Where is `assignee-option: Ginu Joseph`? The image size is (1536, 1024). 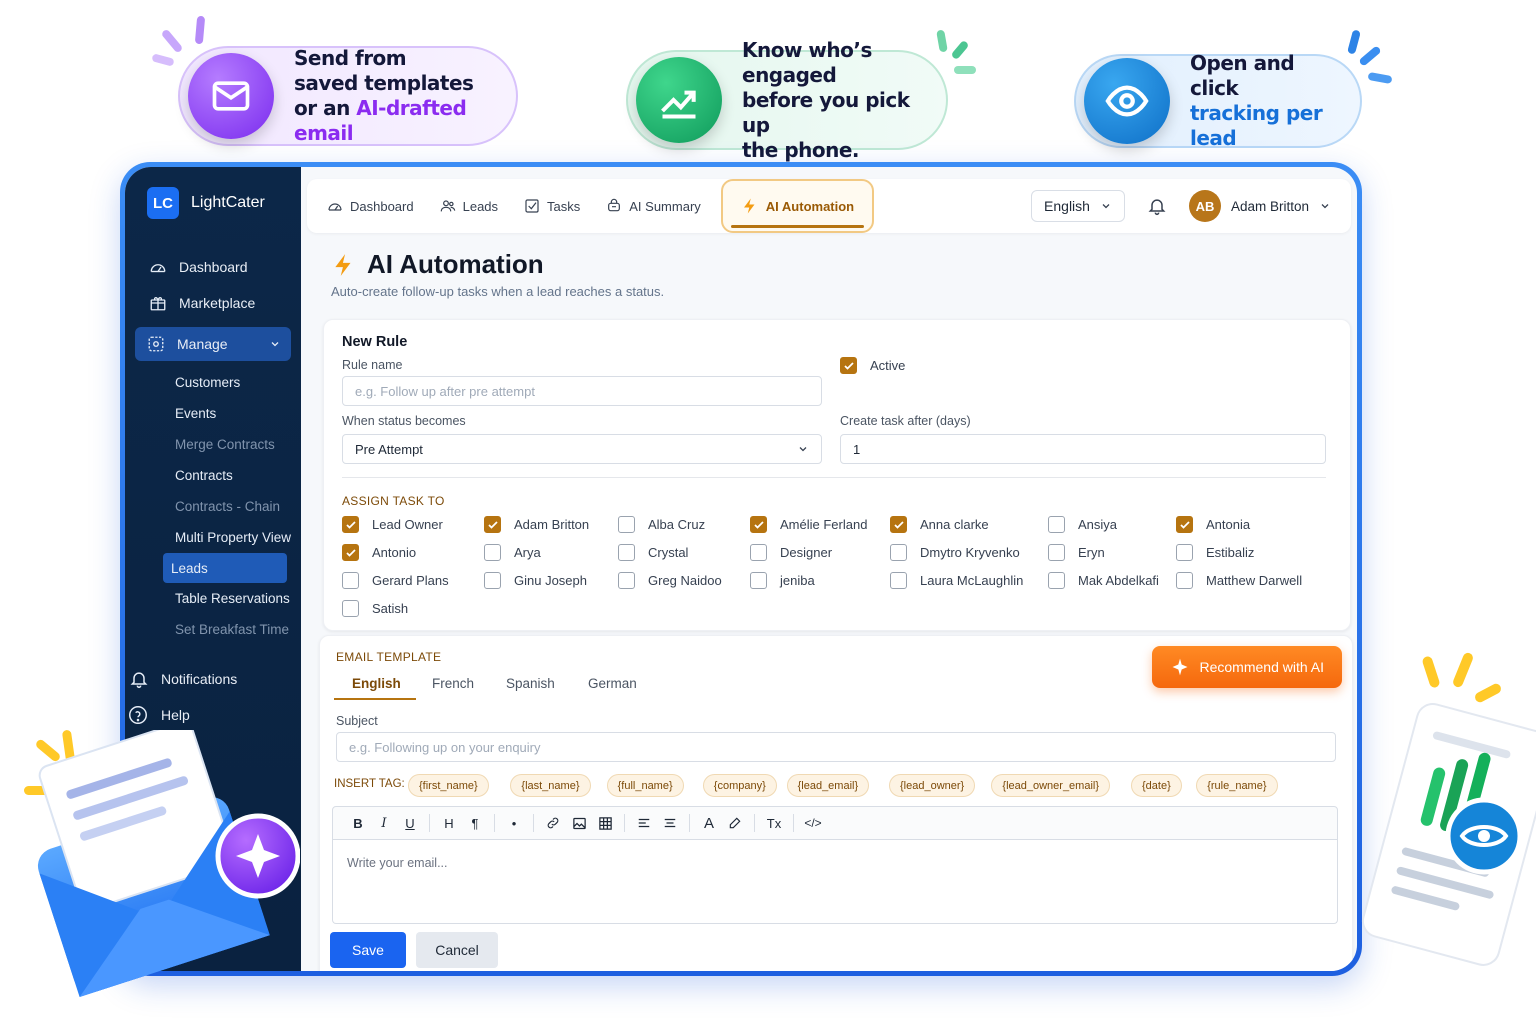 assignee-option: Ginu Joseph is located at coordinates (535, 580).